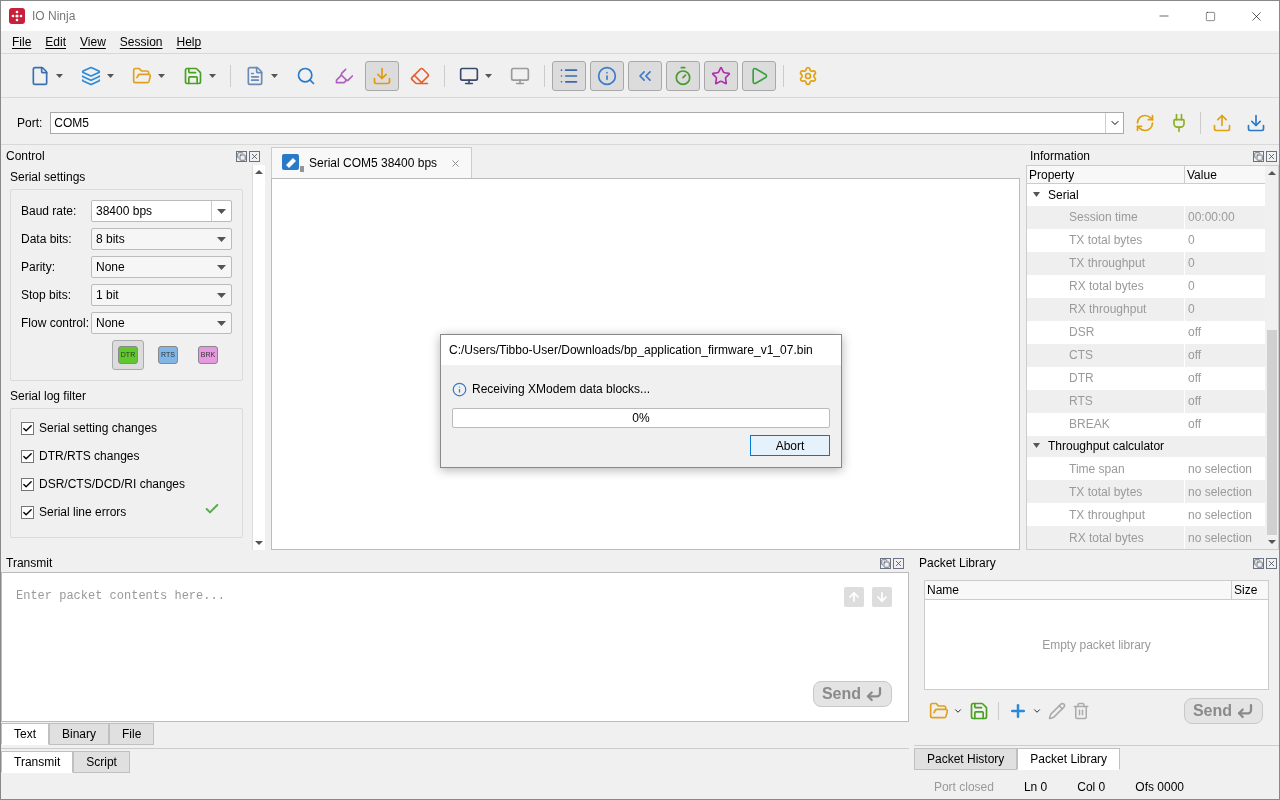  Describe the element at coordinates (30, 123) in the screenshot. I see `port-label: Port:` at that location.